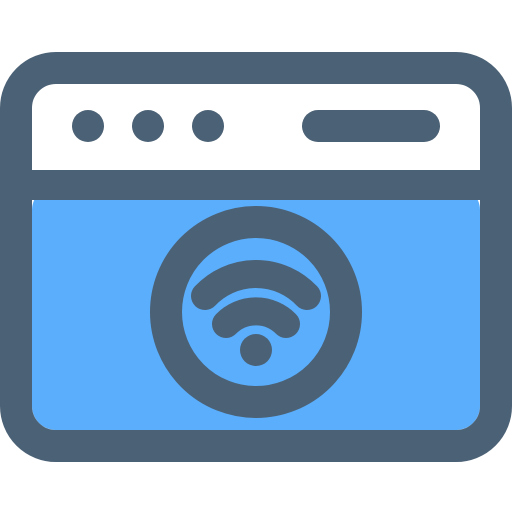  What do you see at coordinates (256, 317) in the screenshot?
I see `wifi-middle-arc-icon` at bounding box center [256, 317].